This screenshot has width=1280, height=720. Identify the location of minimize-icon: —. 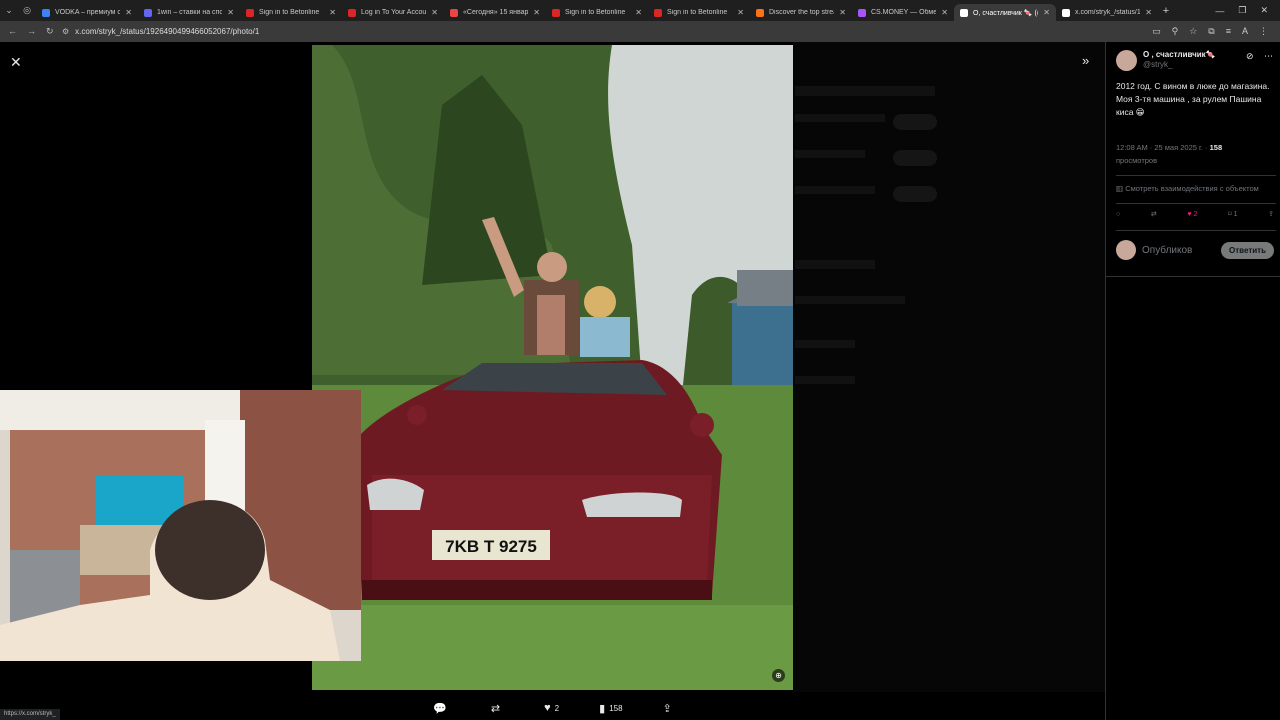
(1219, 11).